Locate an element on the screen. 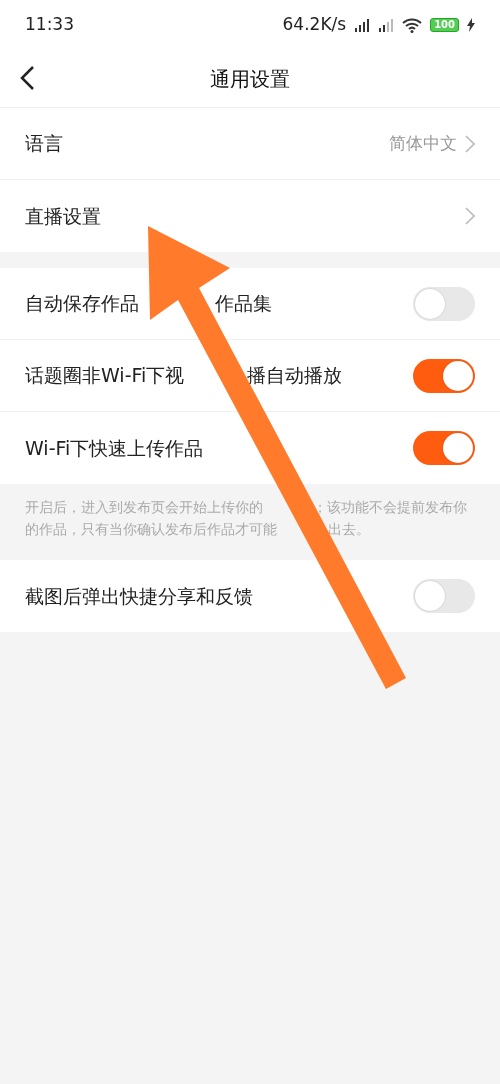  note-text: 出去。 is located at coordinates (349, 529).